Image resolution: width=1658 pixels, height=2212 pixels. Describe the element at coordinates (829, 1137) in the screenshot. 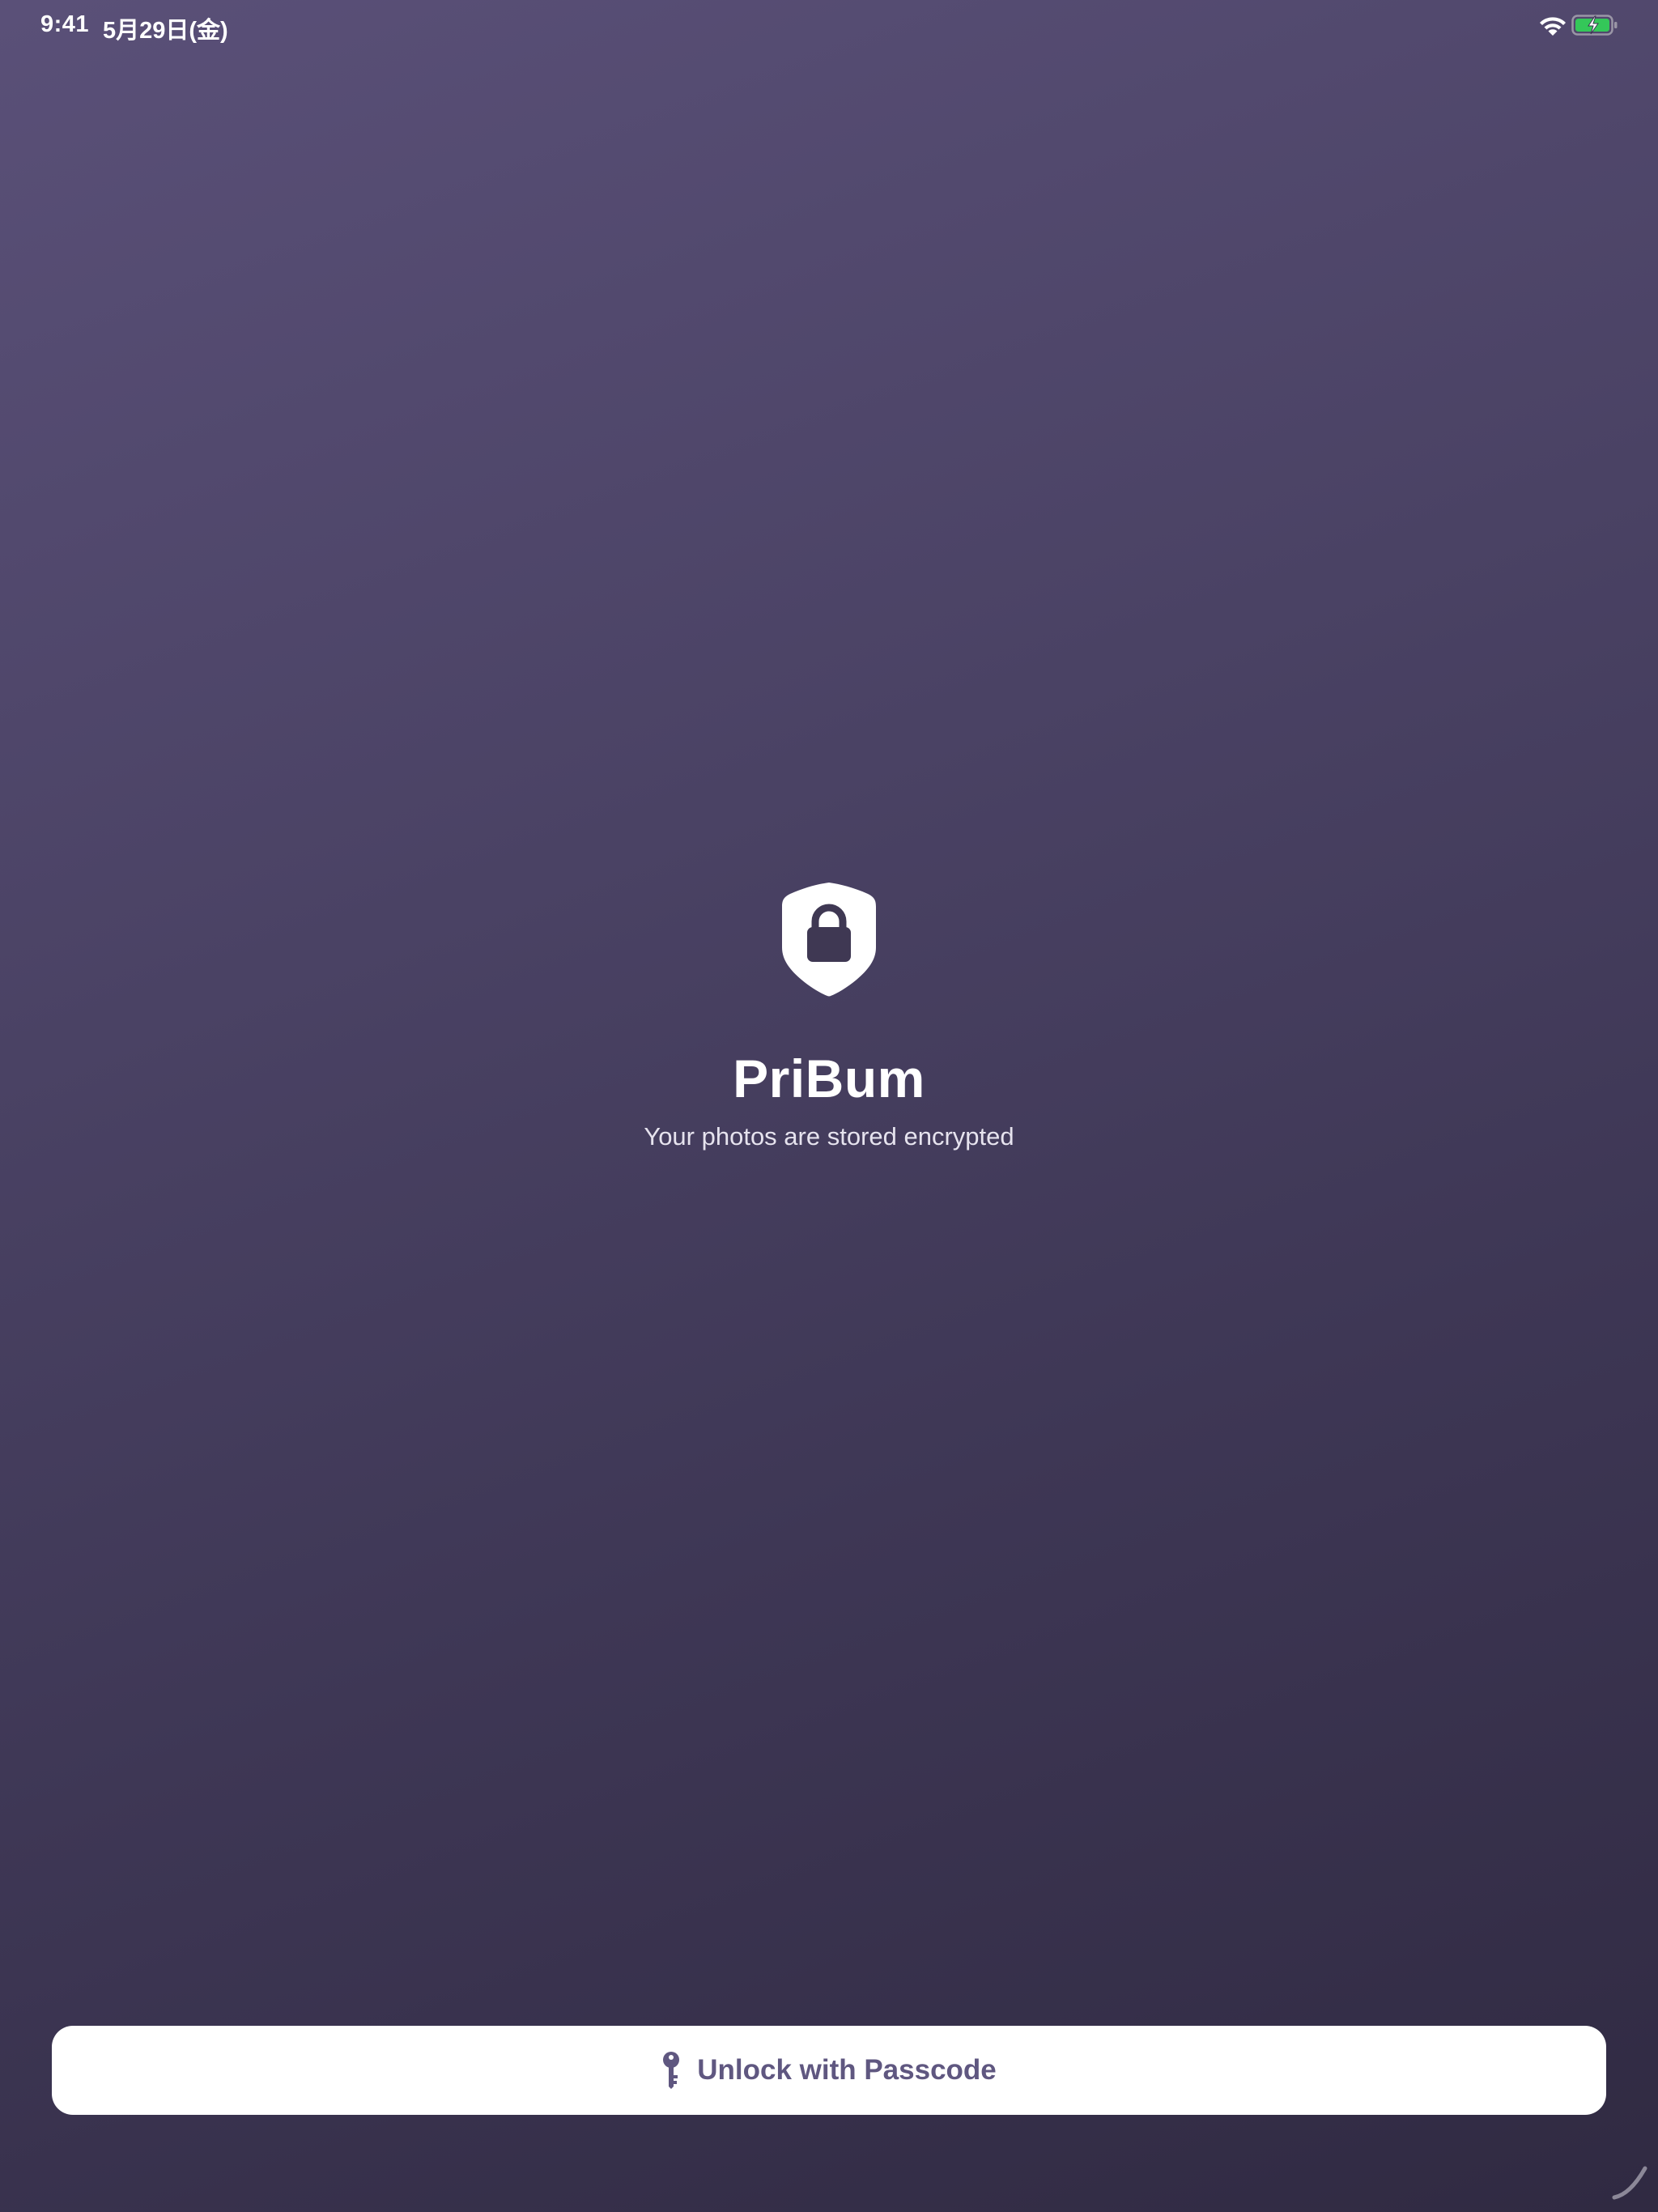

I see `app-subtitle: Your photos are stored encrypted` at that location.